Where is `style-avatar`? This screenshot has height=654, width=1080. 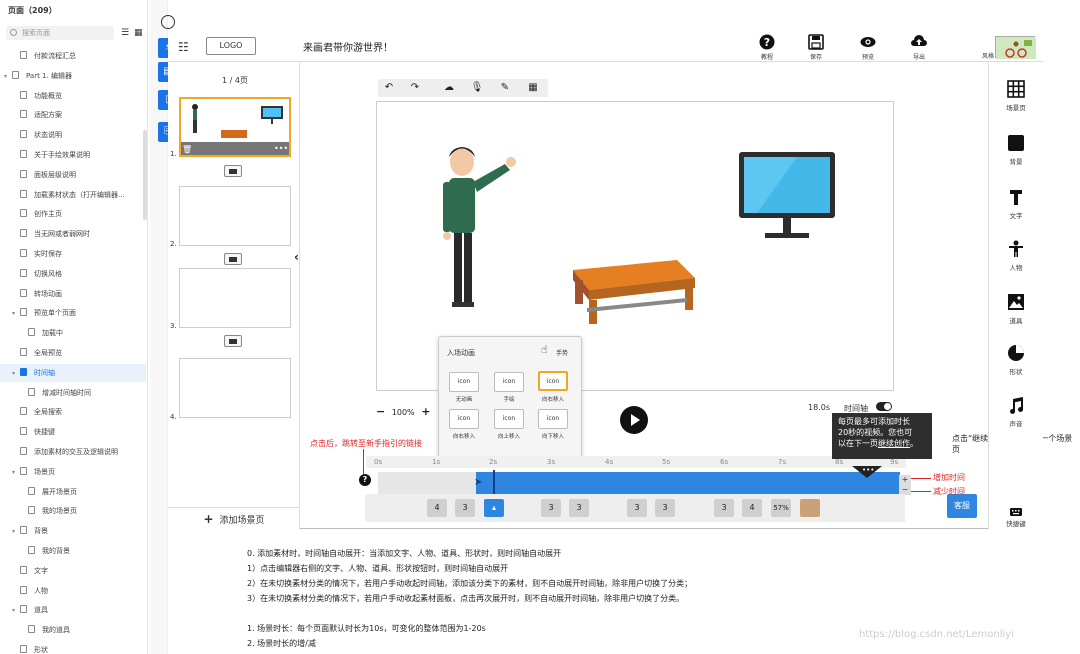
style-avatar is located at coordinates (1015, 47).